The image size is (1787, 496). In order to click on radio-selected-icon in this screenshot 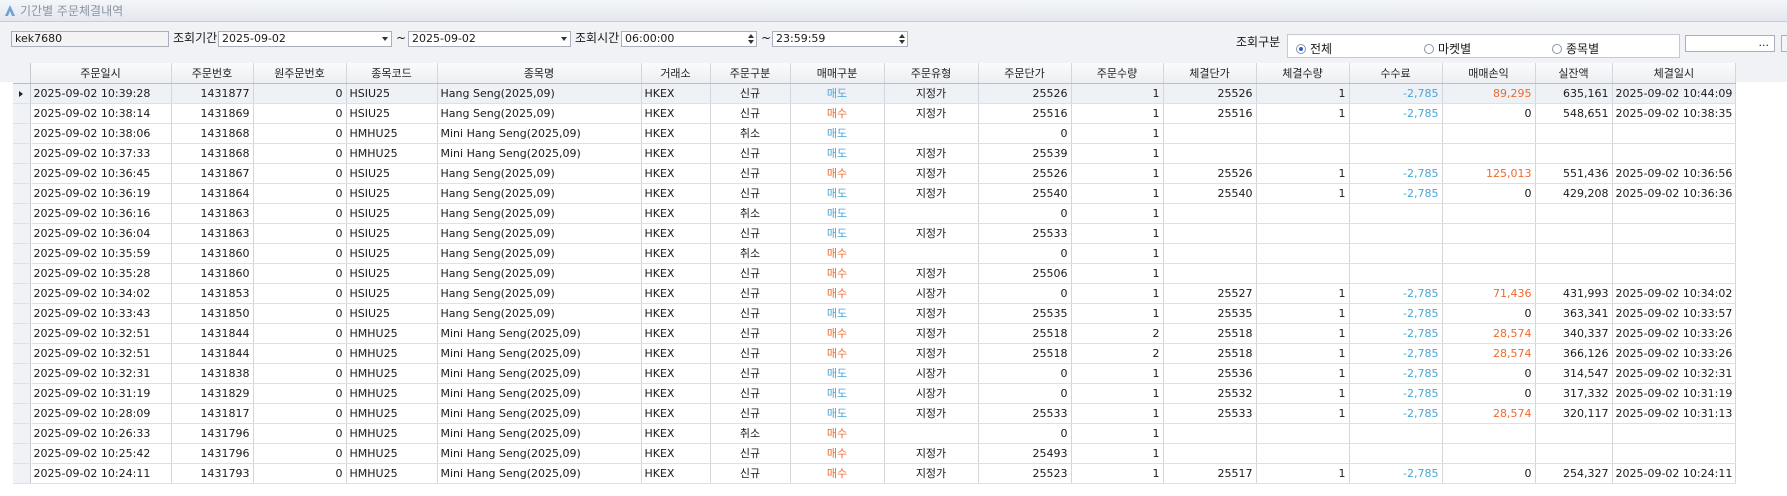, I will do `click(1301, 48)`.